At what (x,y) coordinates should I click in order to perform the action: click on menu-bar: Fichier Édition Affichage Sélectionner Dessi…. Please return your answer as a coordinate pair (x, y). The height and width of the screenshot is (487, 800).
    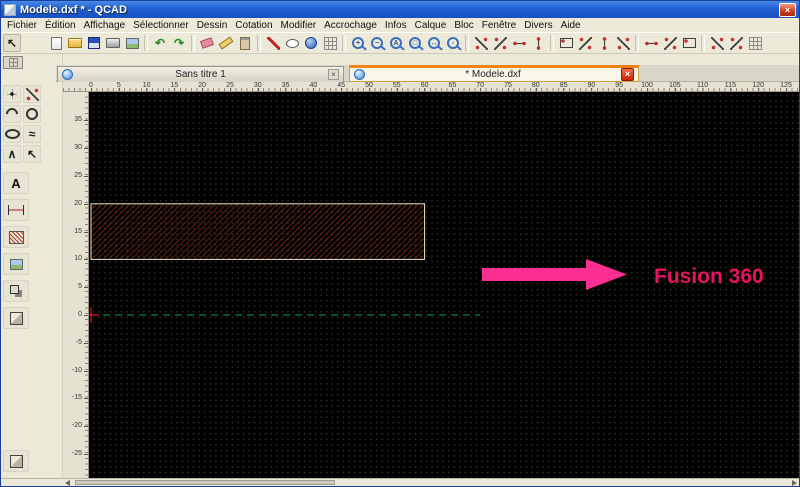
    Looking at the image, I should click on (400, 25).